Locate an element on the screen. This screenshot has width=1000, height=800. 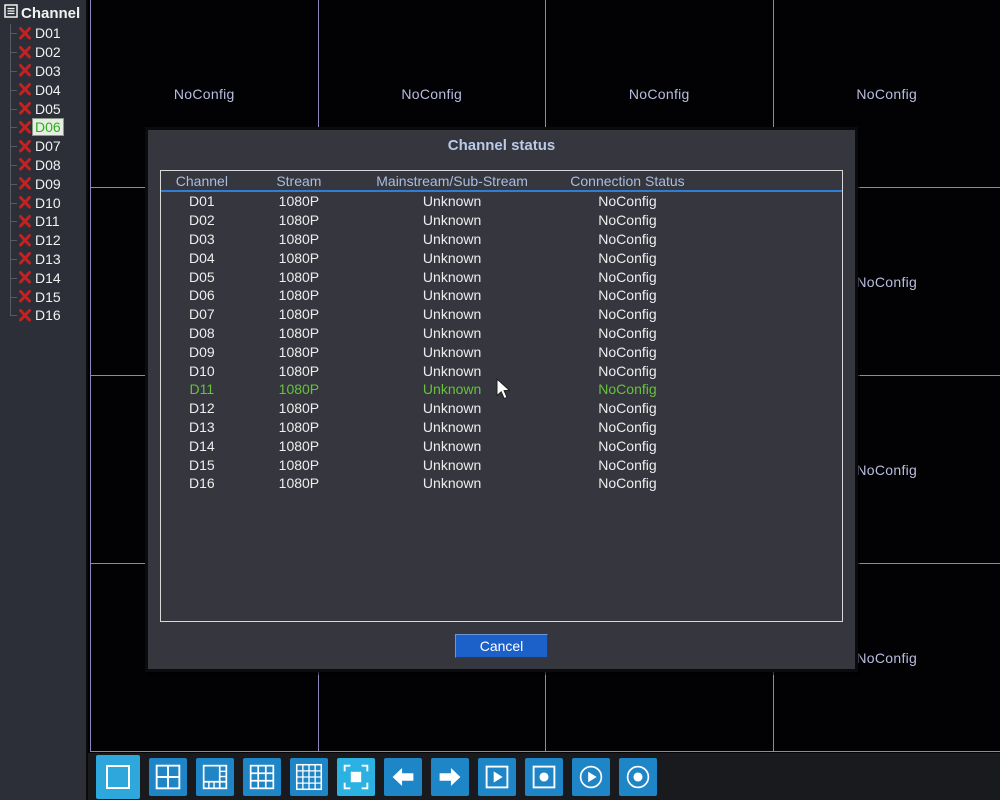
cell-channel: D16 is located at coordinates (202, 483).